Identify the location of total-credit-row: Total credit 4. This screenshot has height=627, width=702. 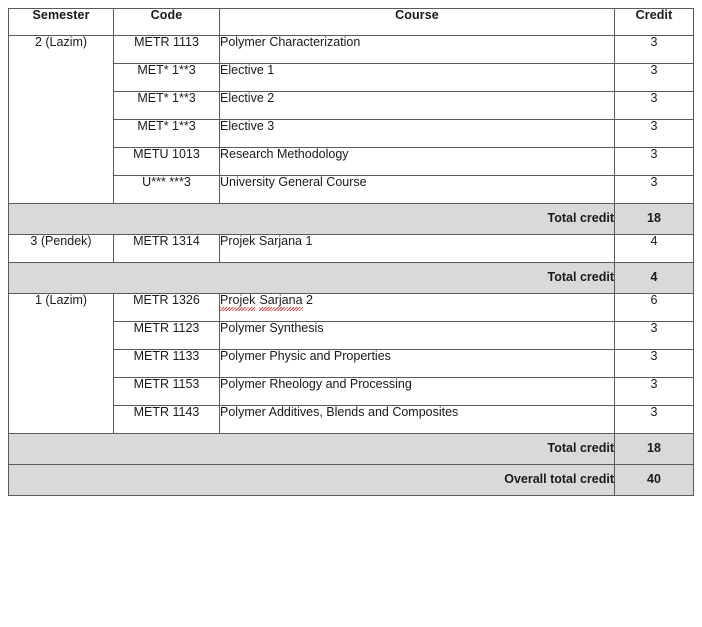
(351, 278).